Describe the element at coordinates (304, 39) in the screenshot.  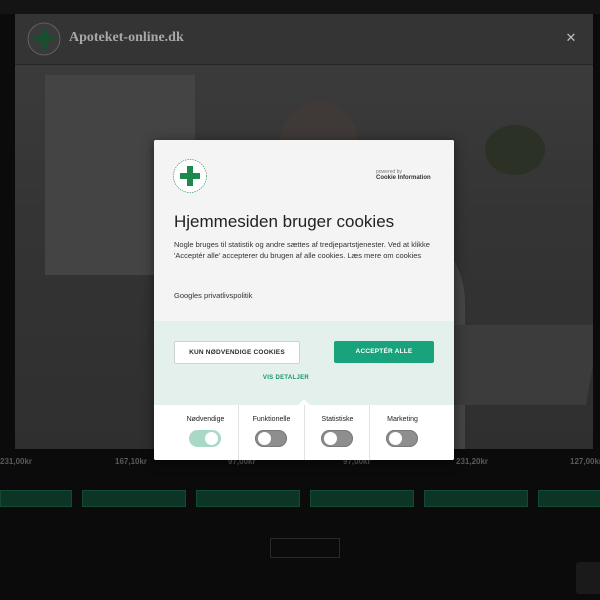
I see `product-modal-header: Apoteket-online.dk ✕` at that location.